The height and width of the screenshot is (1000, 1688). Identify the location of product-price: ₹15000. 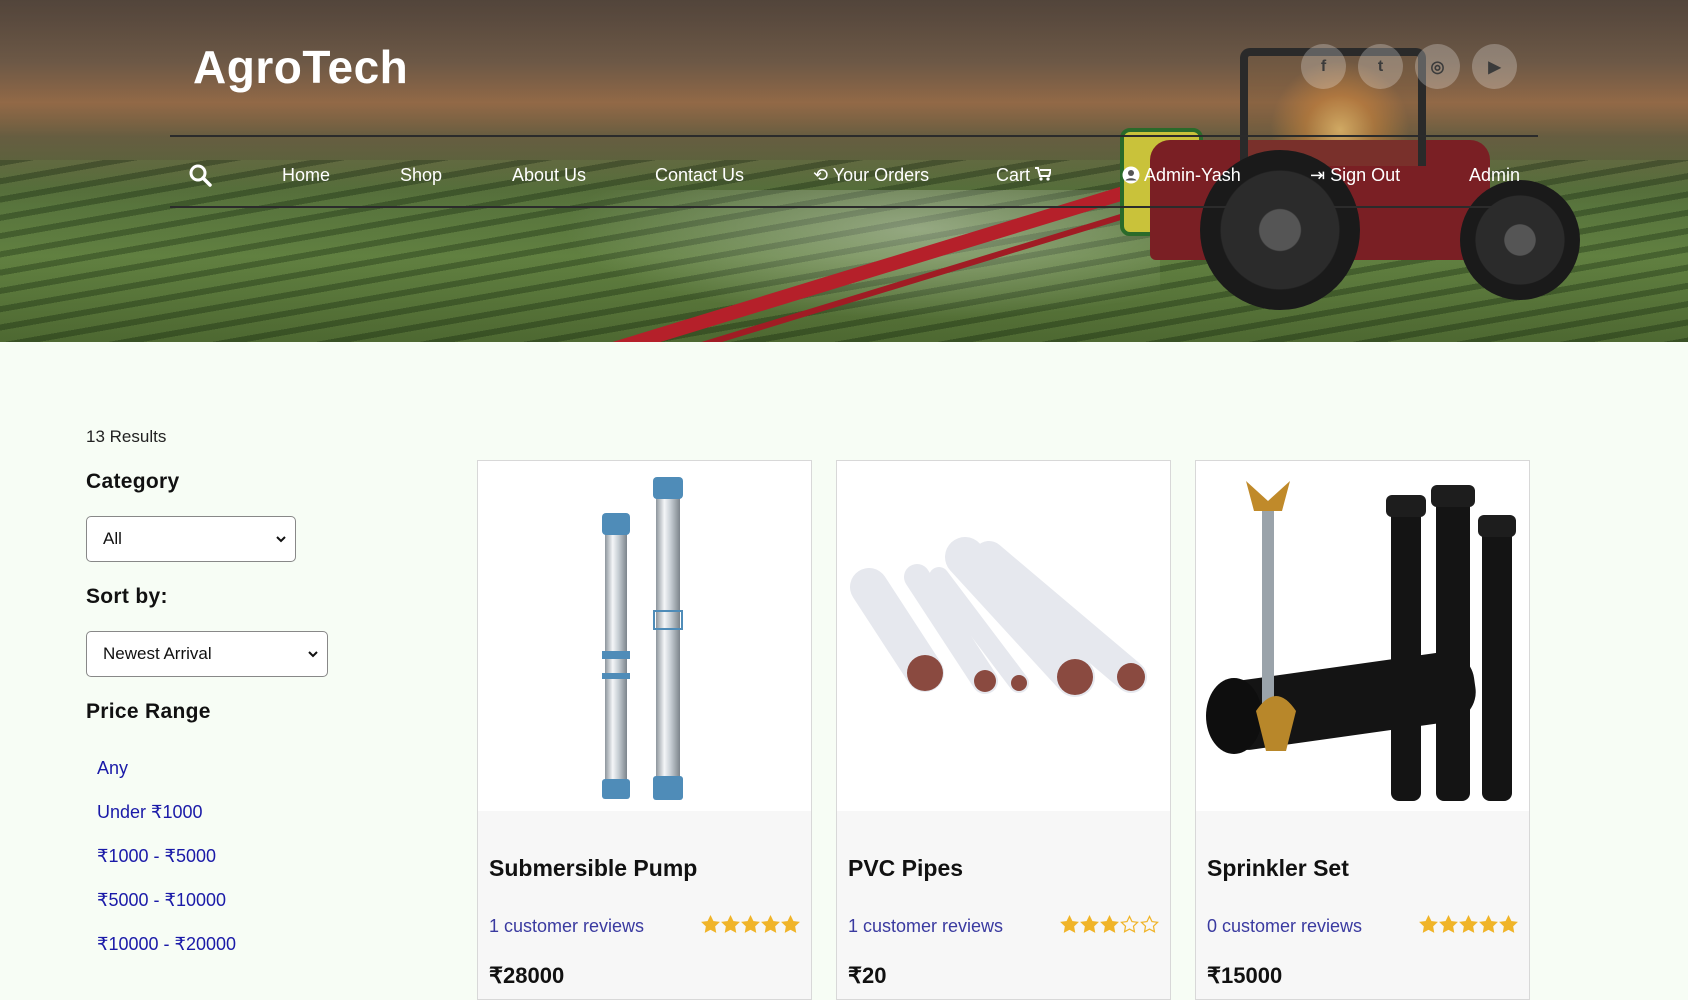
(1245, 975).